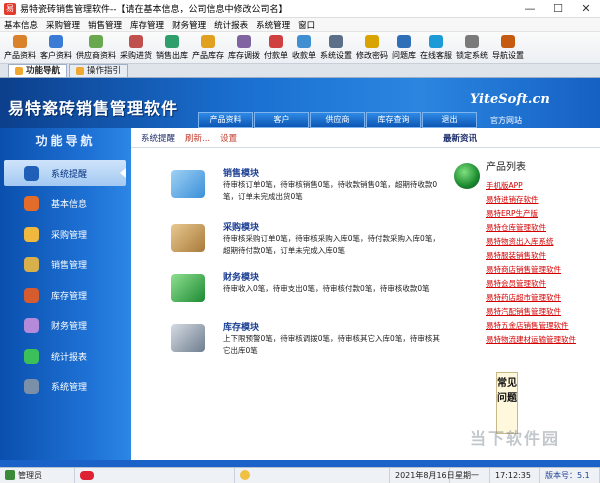 Image resolution: width=600 pixels, height=483 pixels. Describe the element at coordinates (472, 47) in the screenshot. I see `toolbar-button-lock: 锁定系统` at that location.